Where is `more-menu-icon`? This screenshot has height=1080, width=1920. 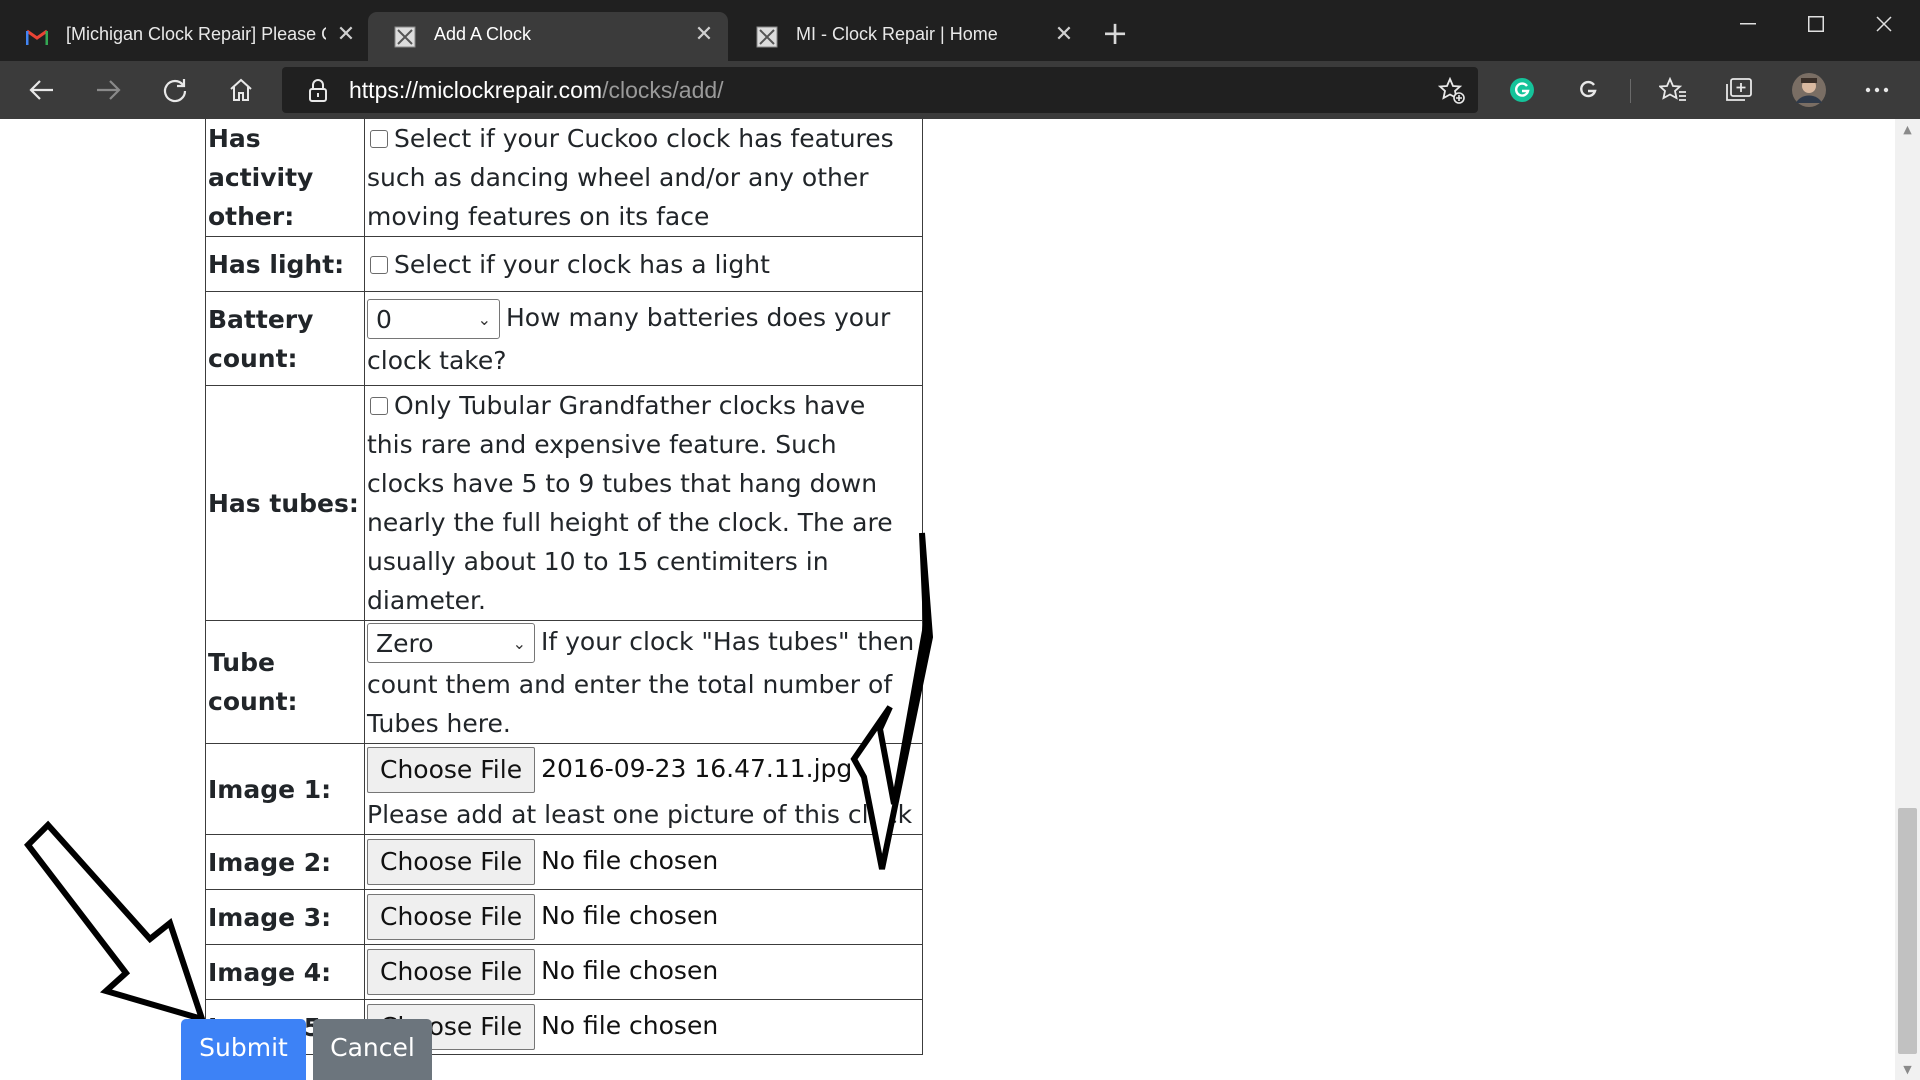
more-menu-icon is located at coordinates (1877, 90).